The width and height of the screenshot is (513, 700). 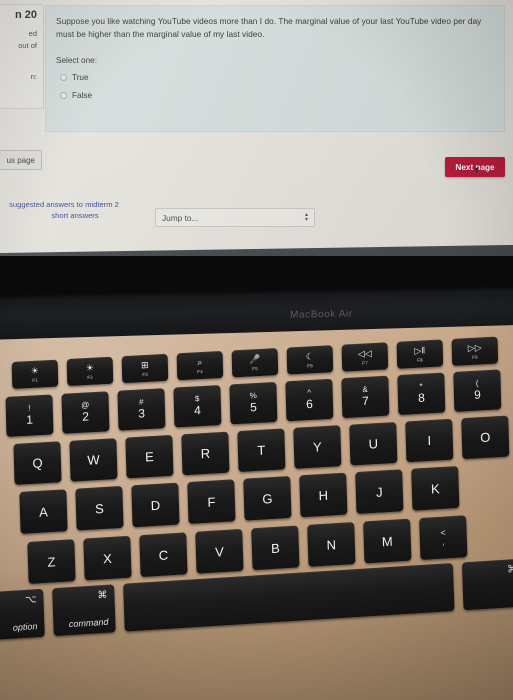 What do you see at coordinates (90, 371) in the screenshot?
I see `key-f2-brightness-up: ☀ F2` at bounding box center [90, 371].